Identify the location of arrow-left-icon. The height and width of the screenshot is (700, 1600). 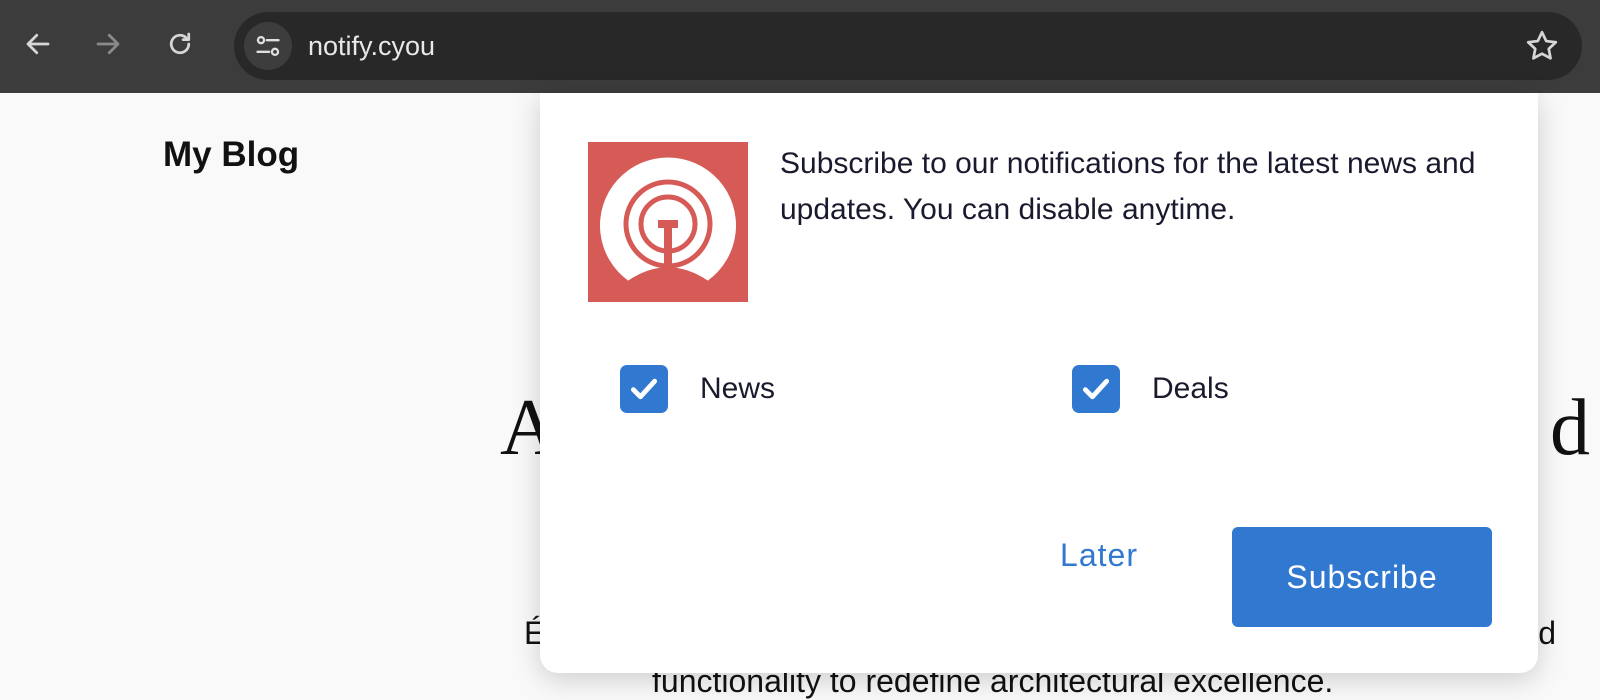
(38, 44).